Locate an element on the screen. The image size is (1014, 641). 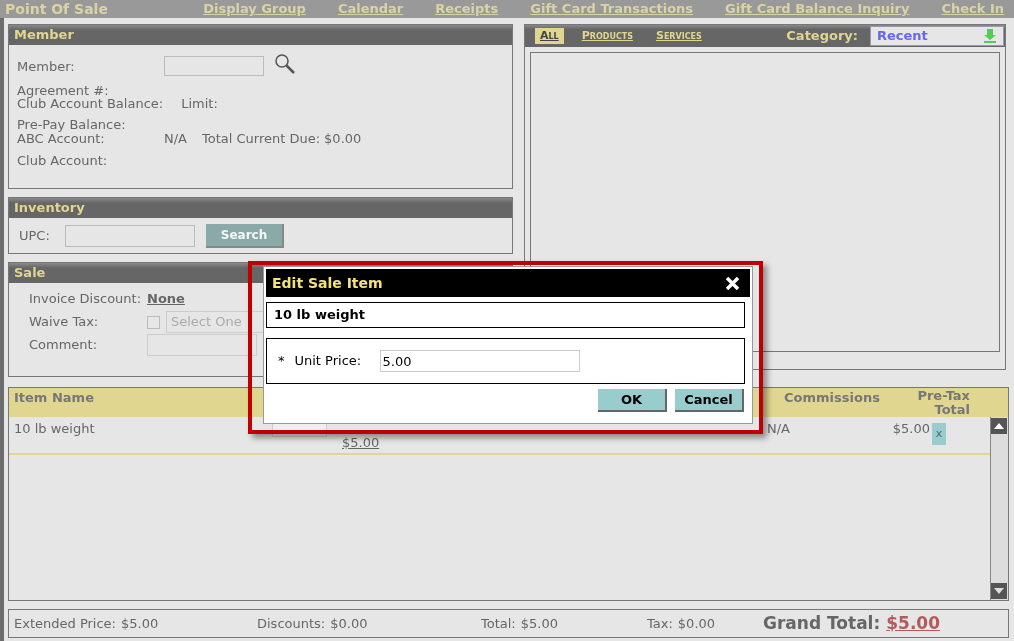
remove-button: x is located at coordinates (939, 434).